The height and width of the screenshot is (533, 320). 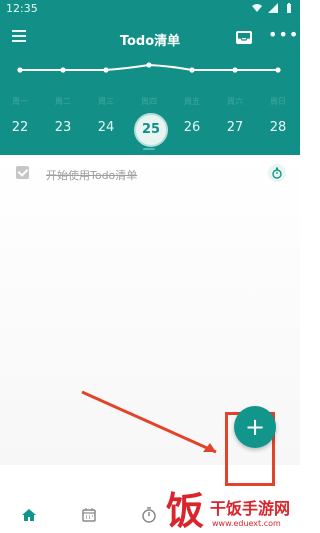 I want to click on calendar-icon, so click(x=89, y=515).